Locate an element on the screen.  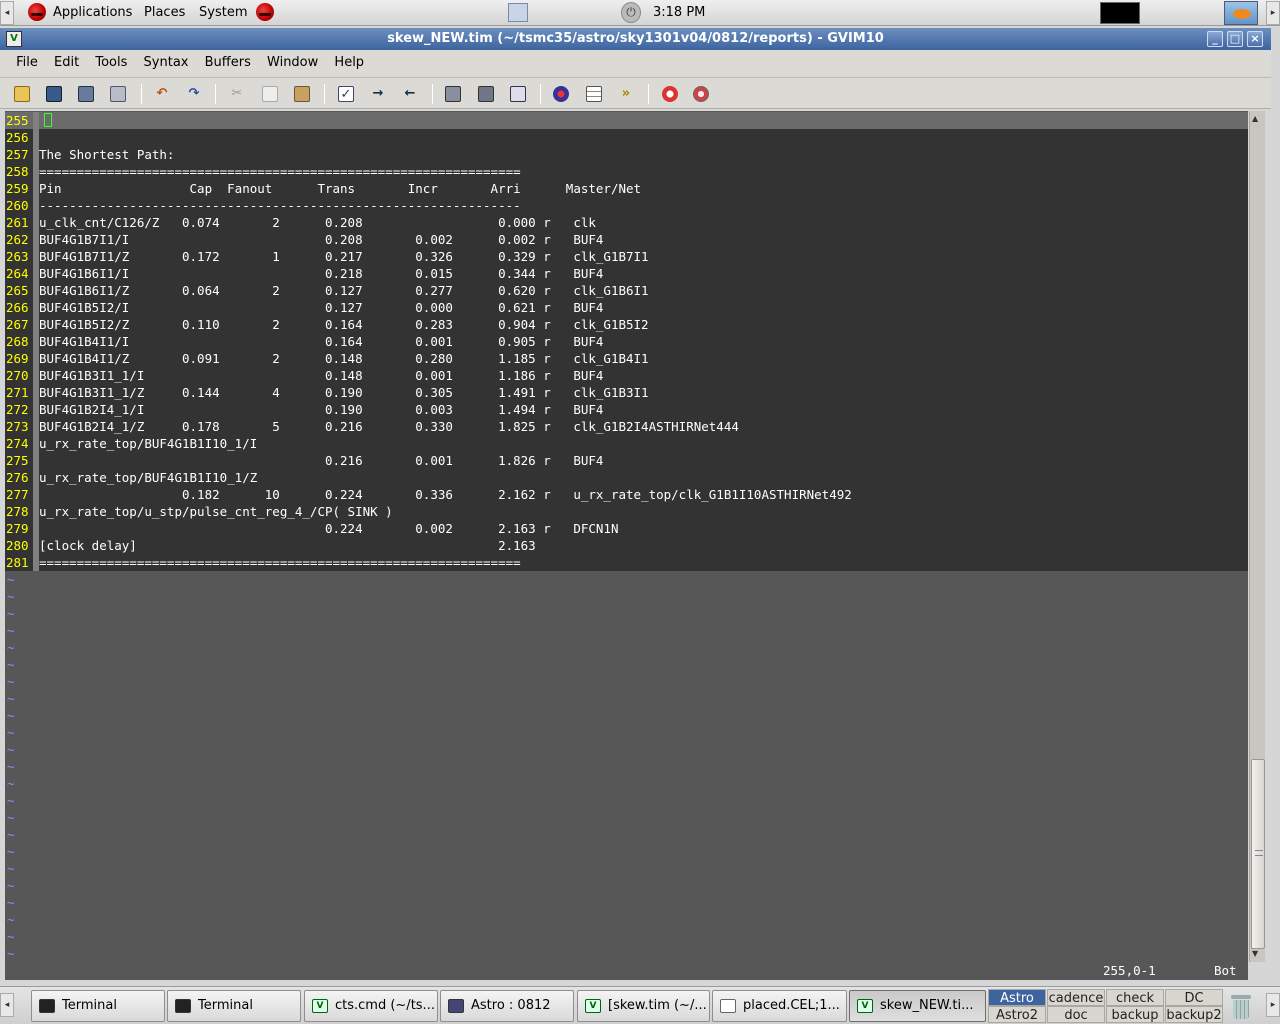
save-all-icon is located at coordinates (86, 94).